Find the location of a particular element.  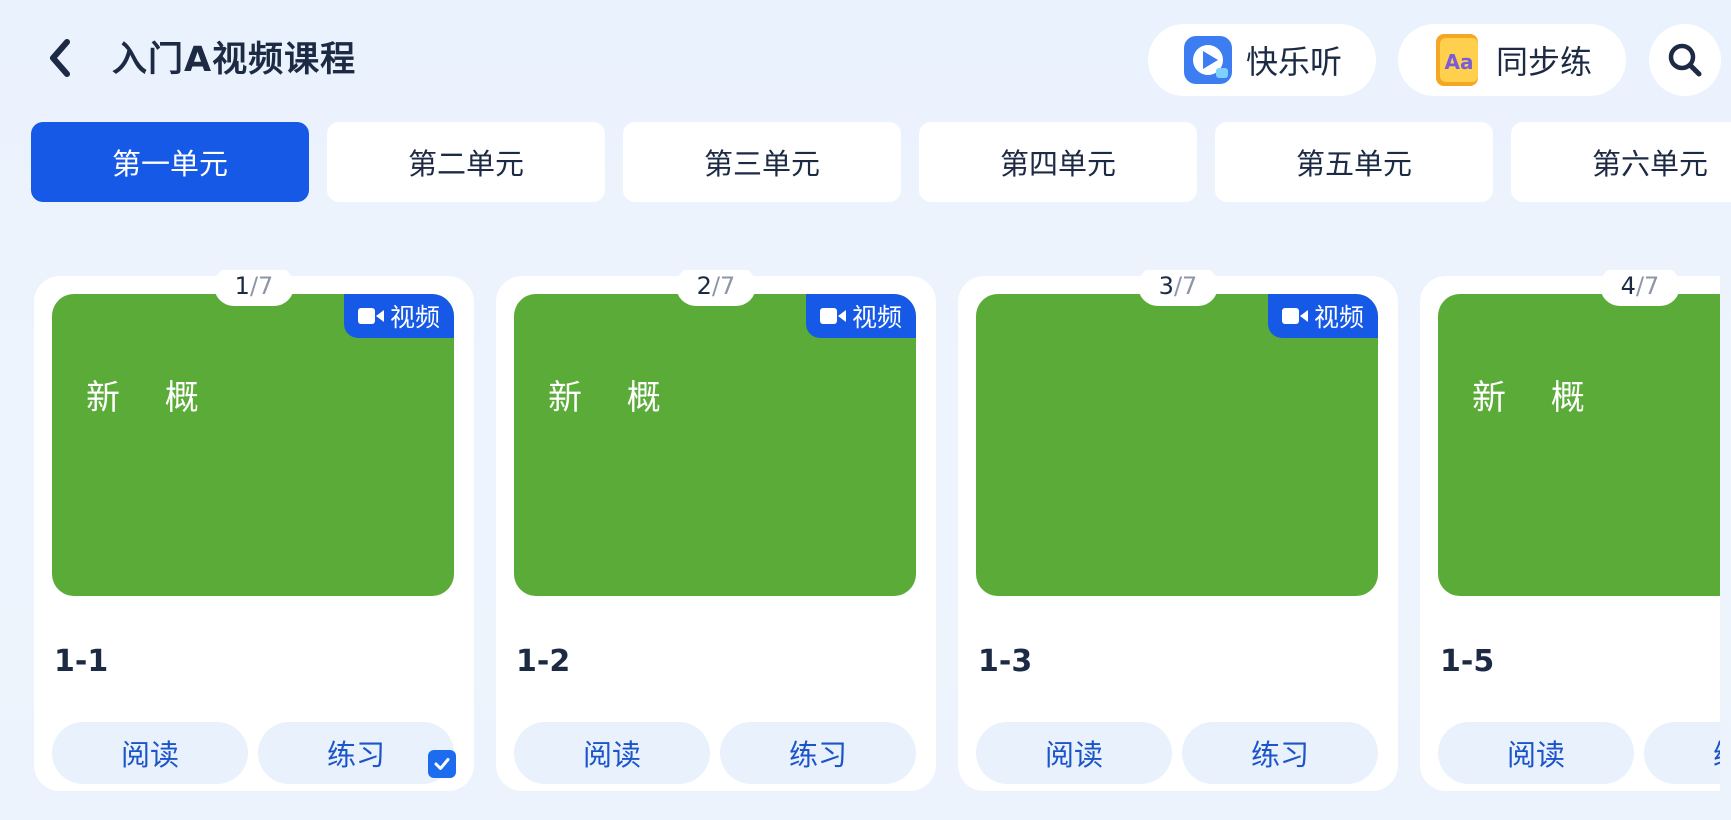

checkmark-icon is located at coordinates (442, 764).